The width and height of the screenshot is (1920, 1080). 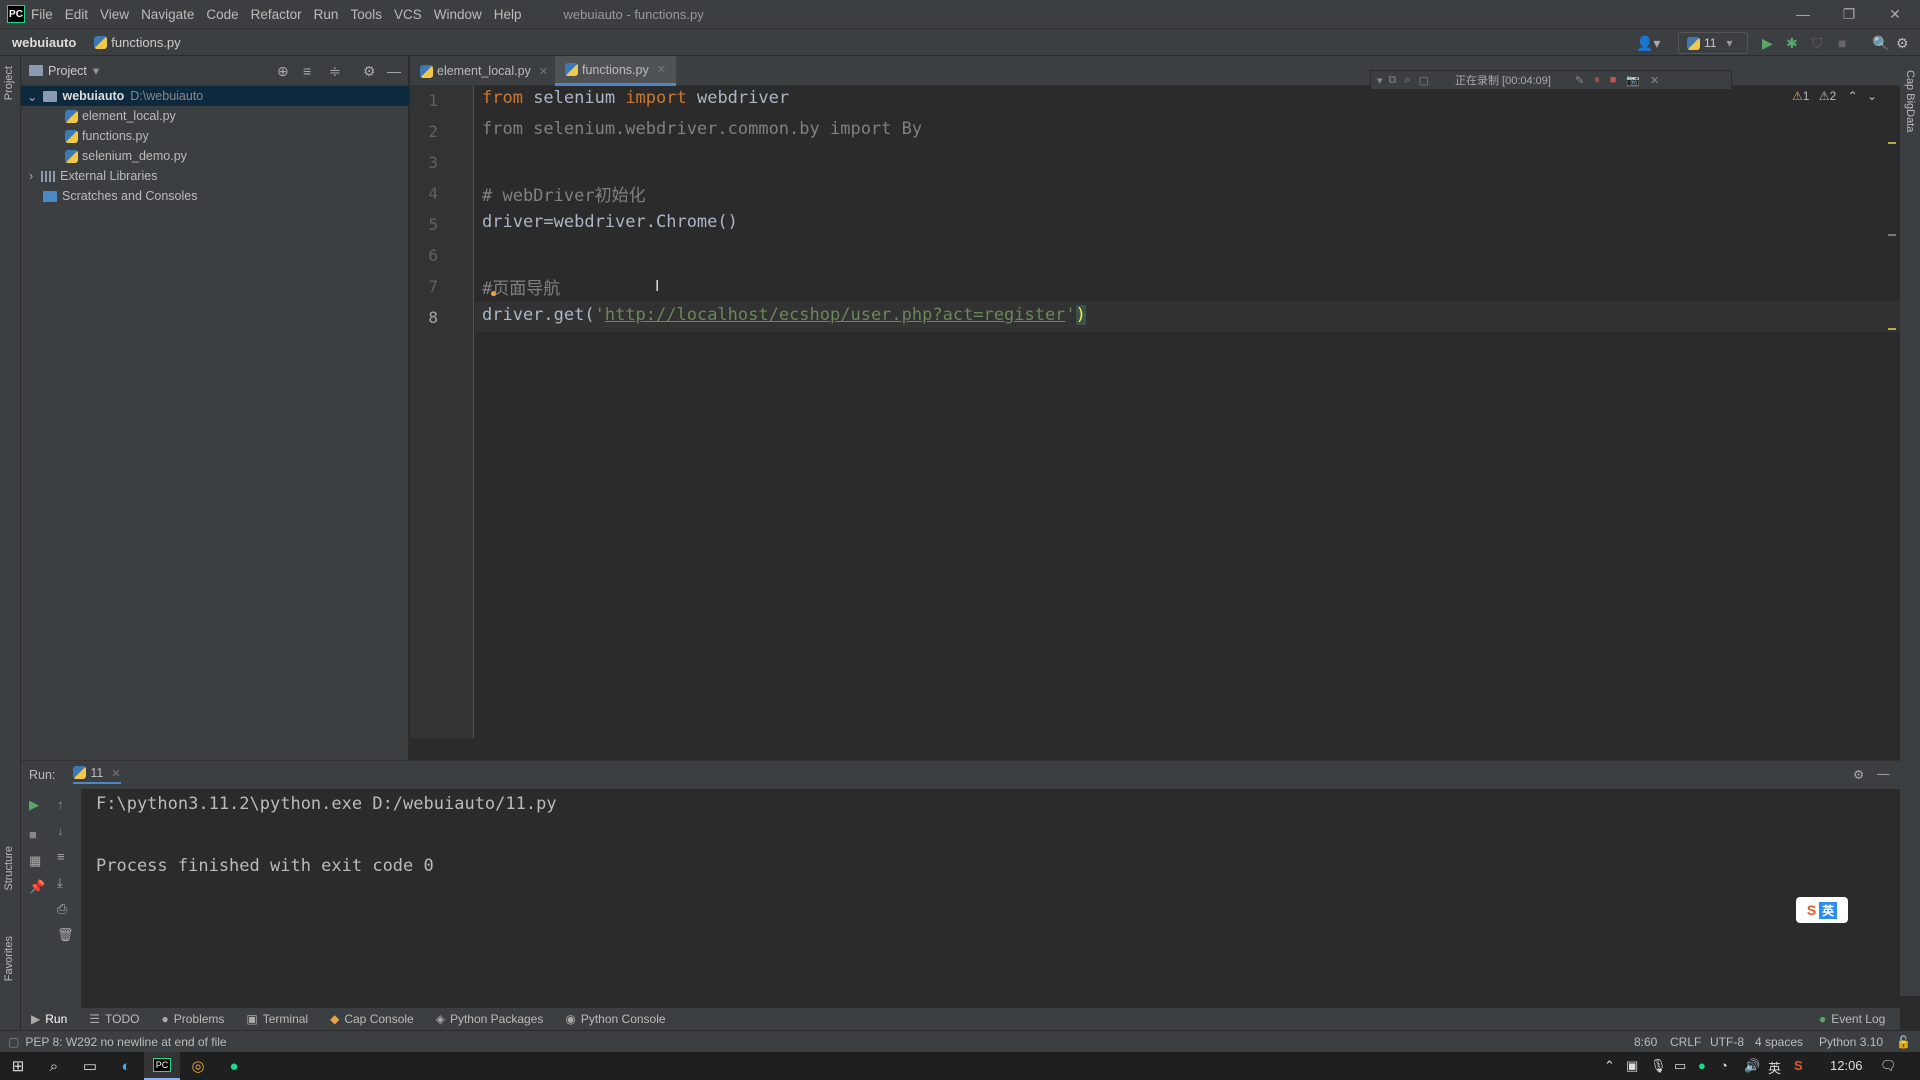 I want to click on windows-start-icon: ⊞, so click(x=18, y=1066).